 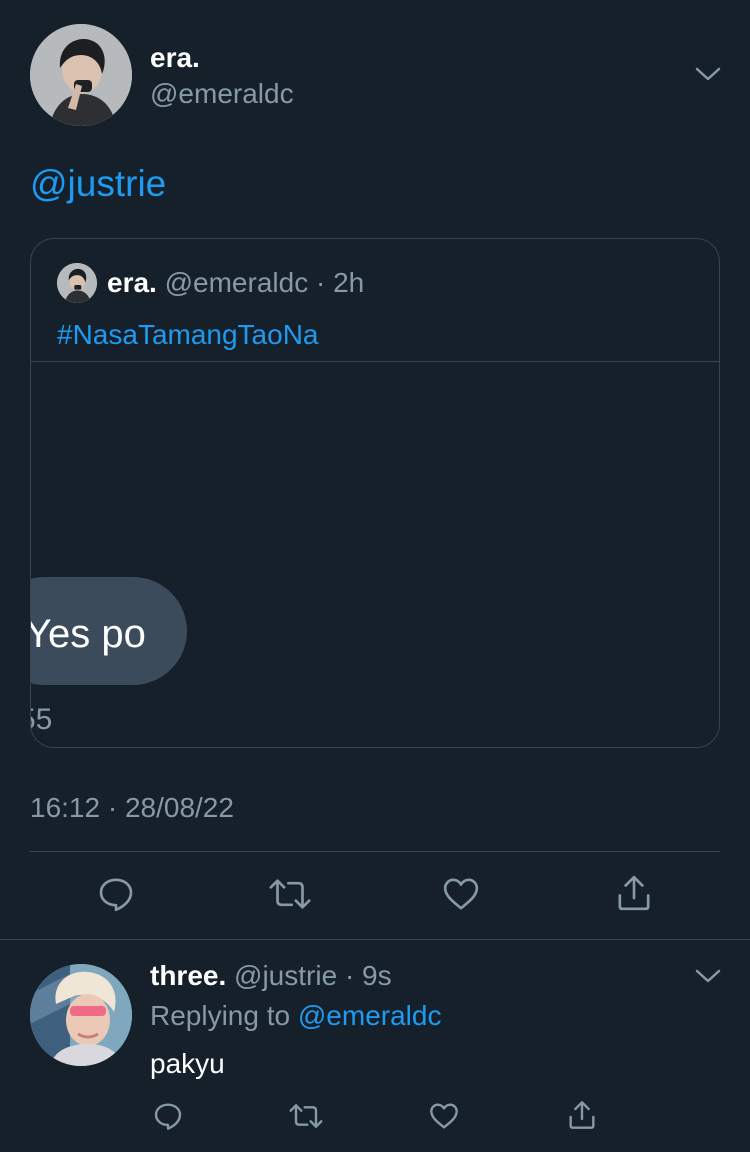 I want to click on reply-meta: three. @justrie · 9s, so click(x=271, y=976).